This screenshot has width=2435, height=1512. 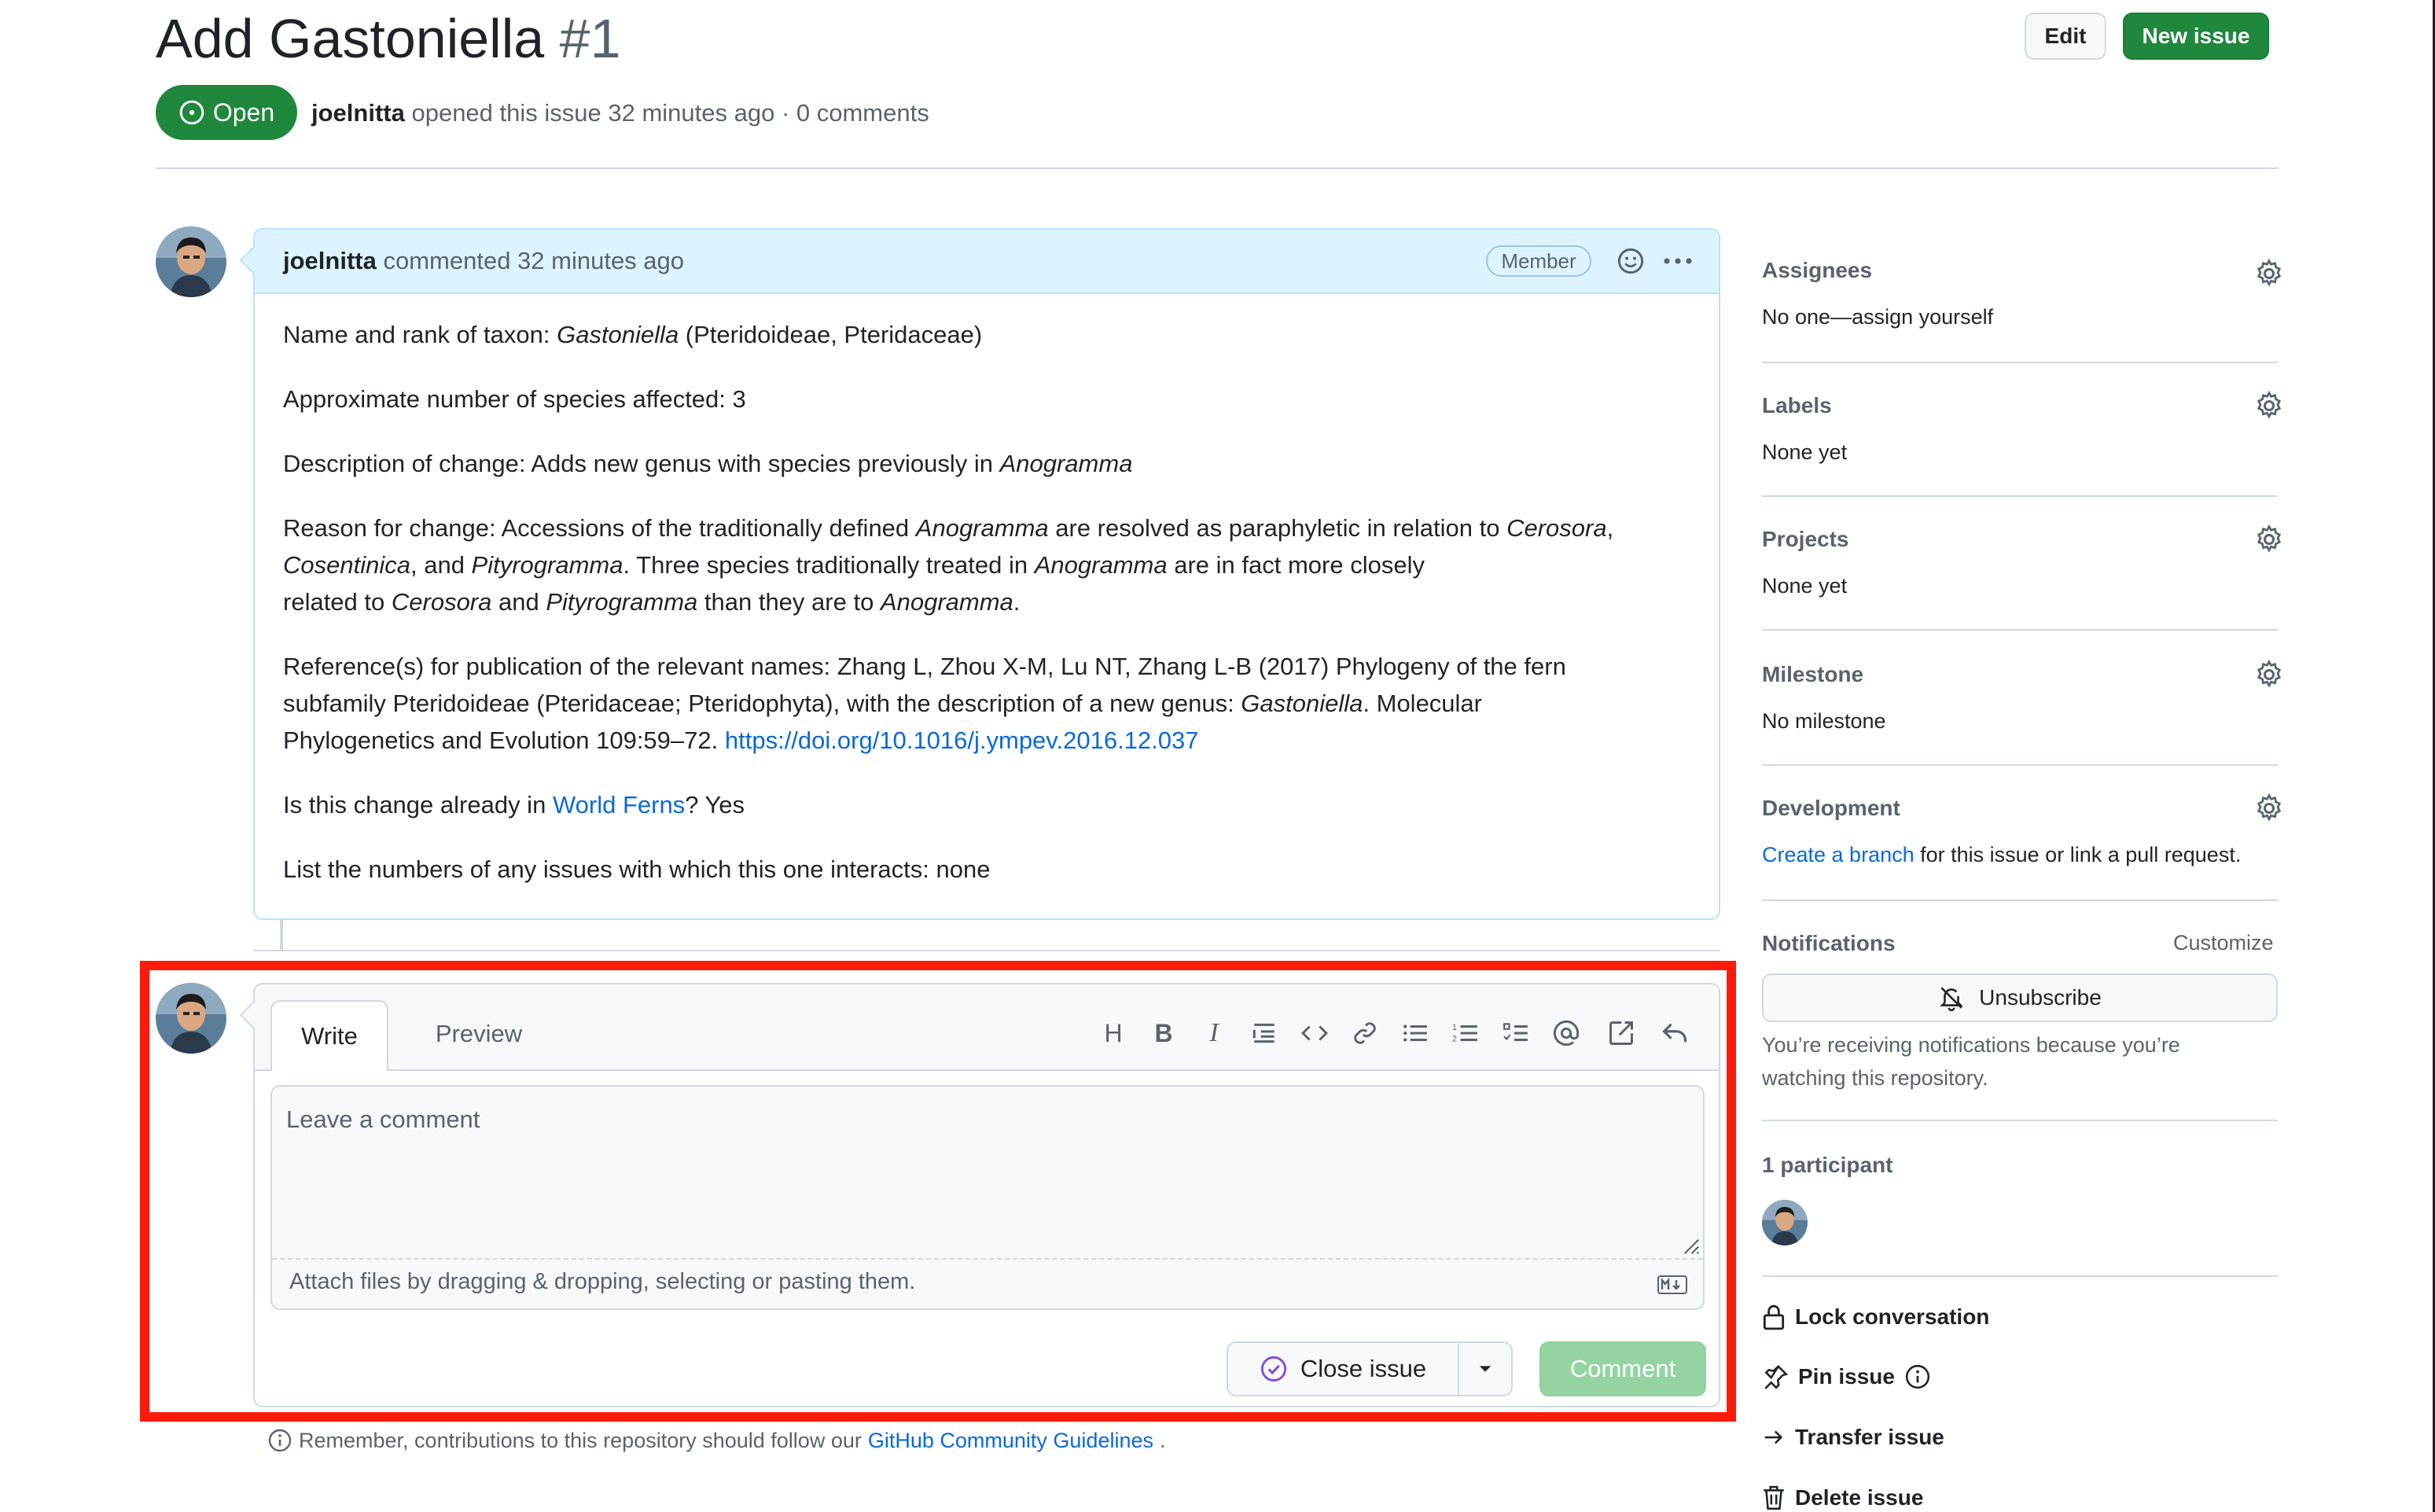 I want to click on labels-value: None yet, so click(x=1805, y=452).